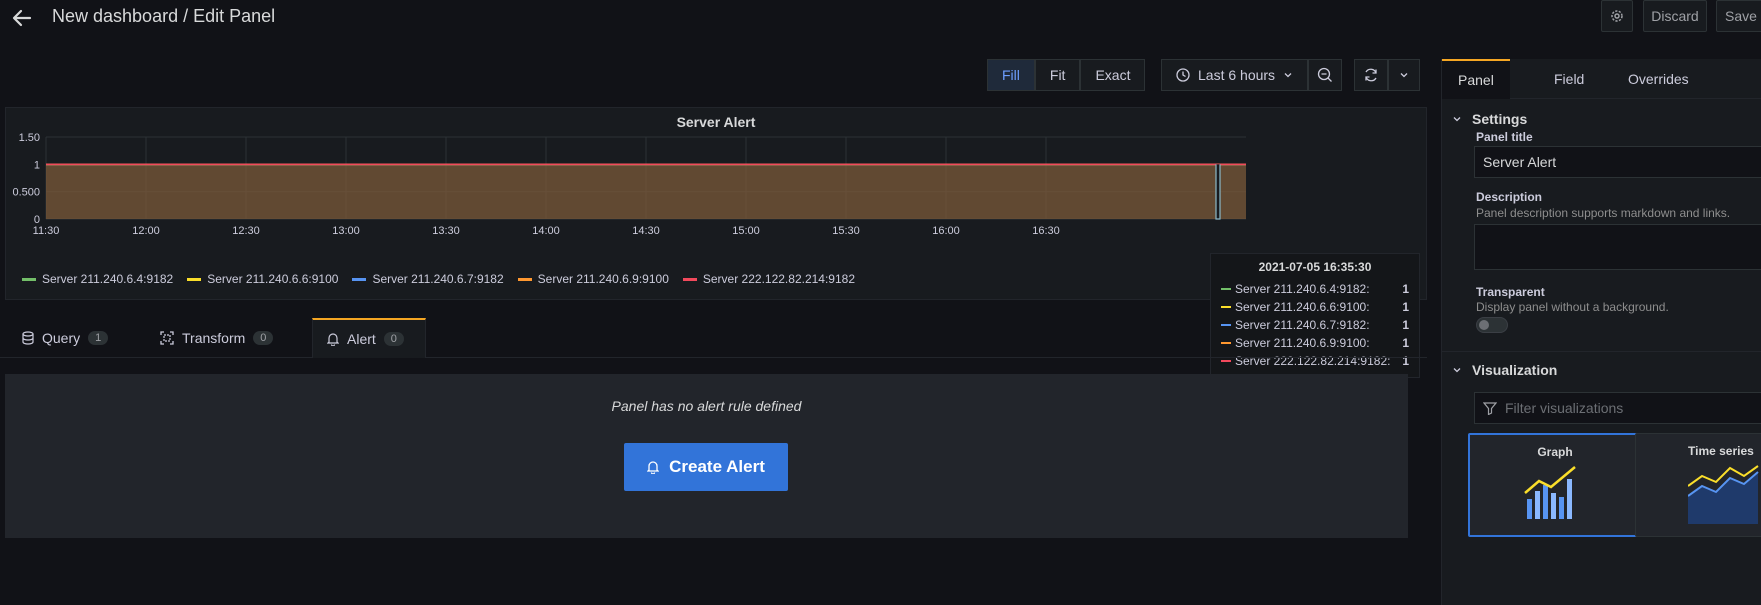  I want to click on time-controls: Last 6 hours, so click(1252, 75).